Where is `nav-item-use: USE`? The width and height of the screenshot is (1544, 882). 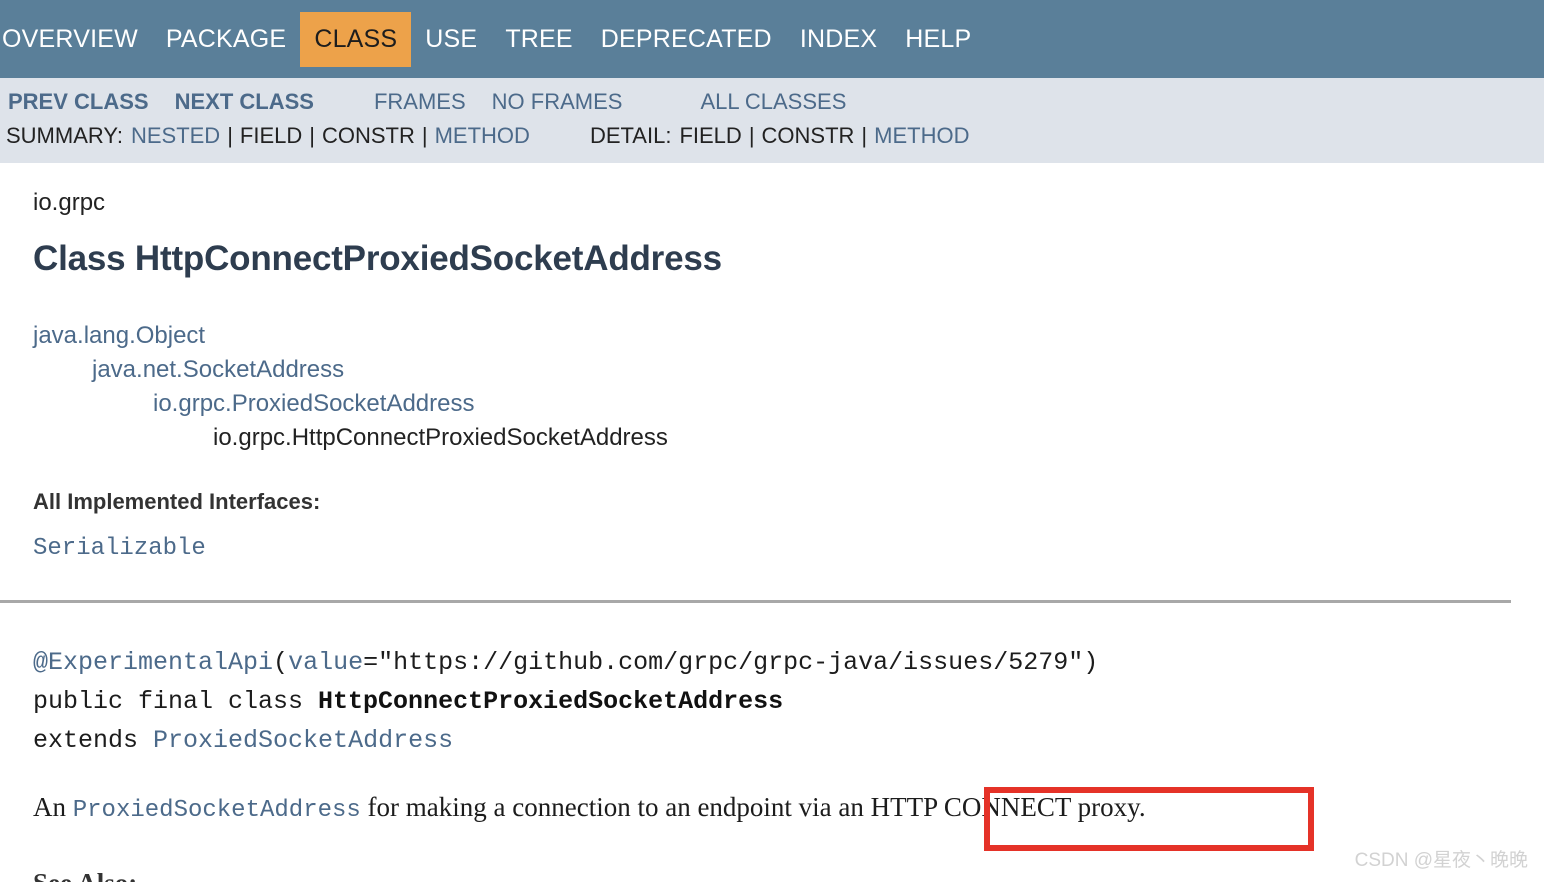
nav-item-use: USE is located at coordinates (451, 39).